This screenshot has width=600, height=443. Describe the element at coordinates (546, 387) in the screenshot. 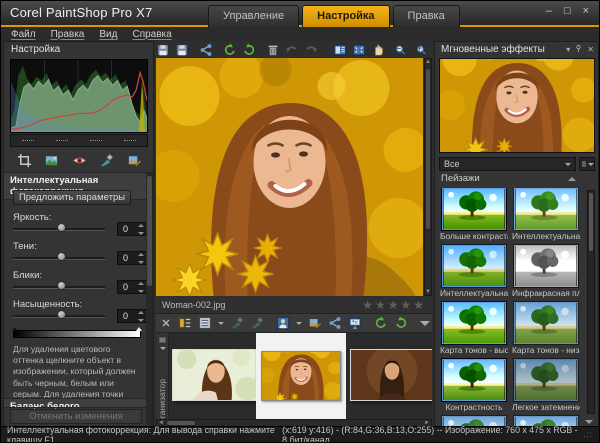

I see `effect-card: Легкое затемнение` at that location.